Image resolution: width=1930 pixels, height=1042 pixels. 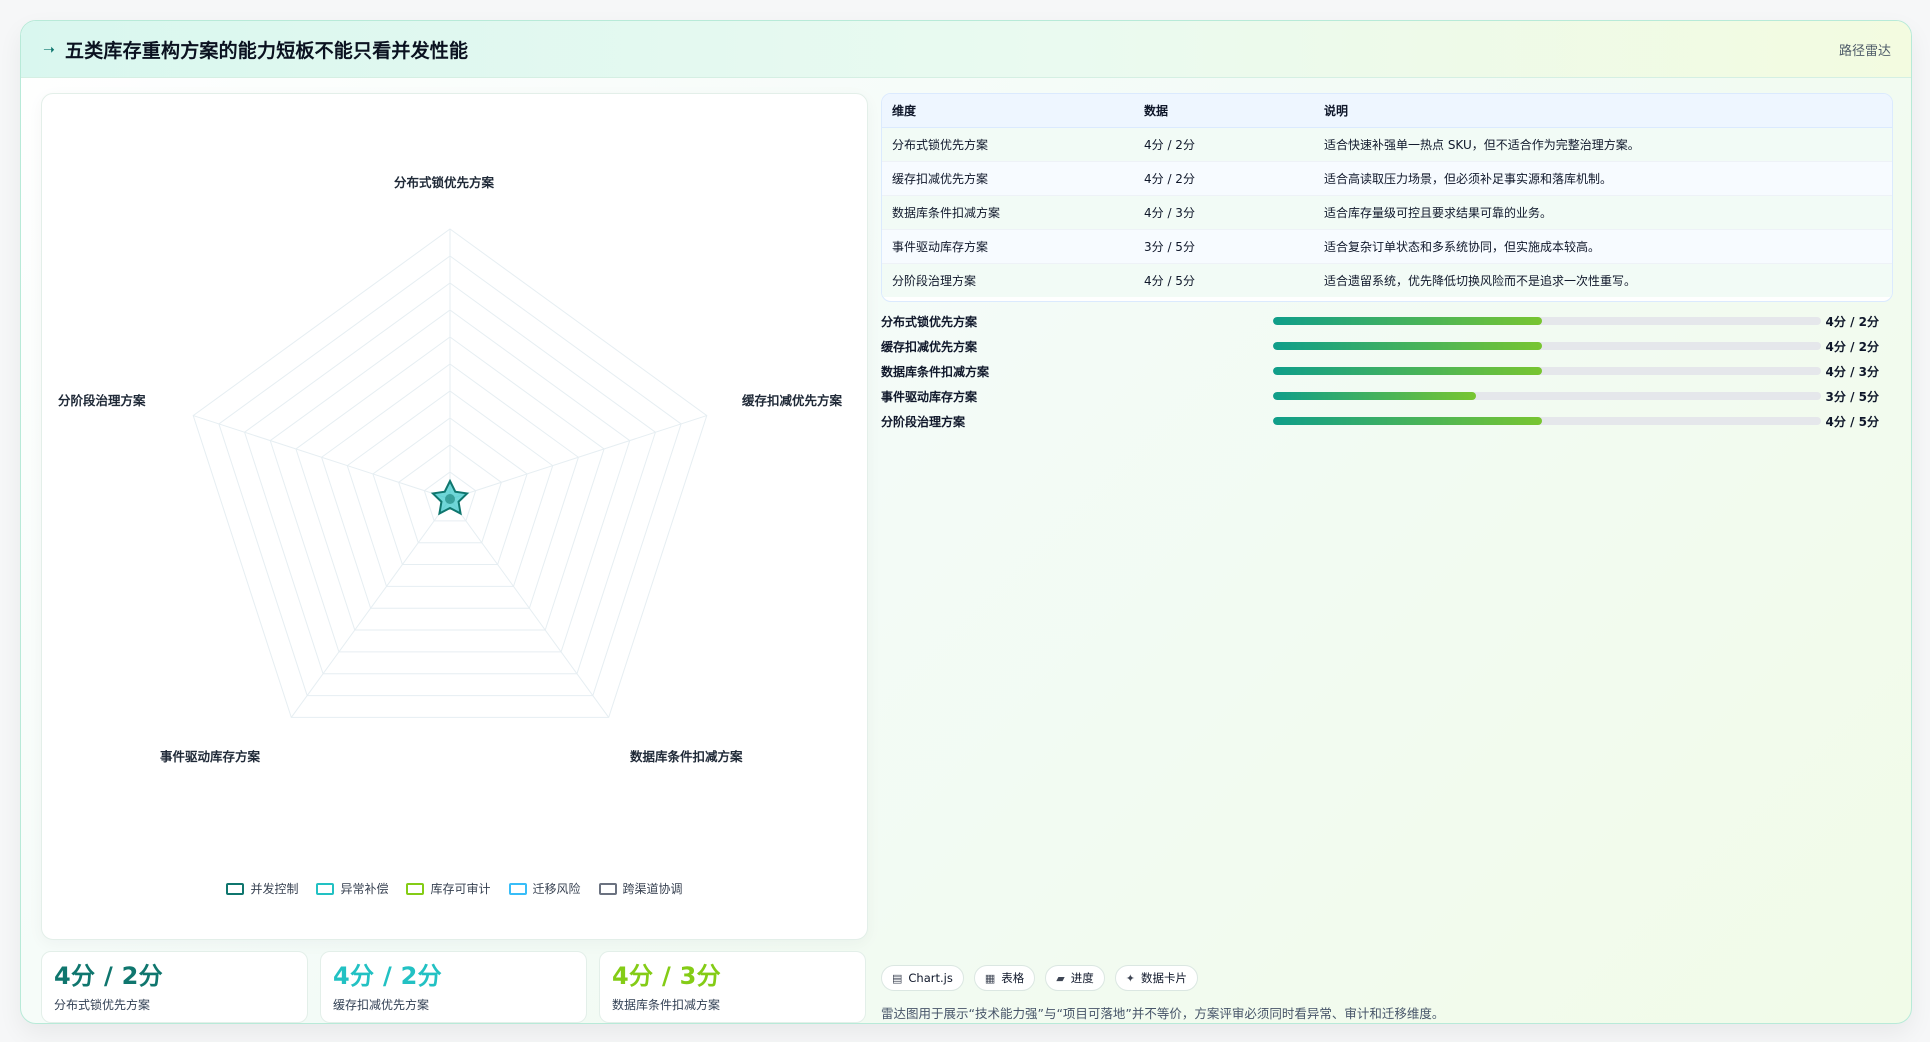 I want to click on legend-item: 并发控制, so click(x=262, y=888).